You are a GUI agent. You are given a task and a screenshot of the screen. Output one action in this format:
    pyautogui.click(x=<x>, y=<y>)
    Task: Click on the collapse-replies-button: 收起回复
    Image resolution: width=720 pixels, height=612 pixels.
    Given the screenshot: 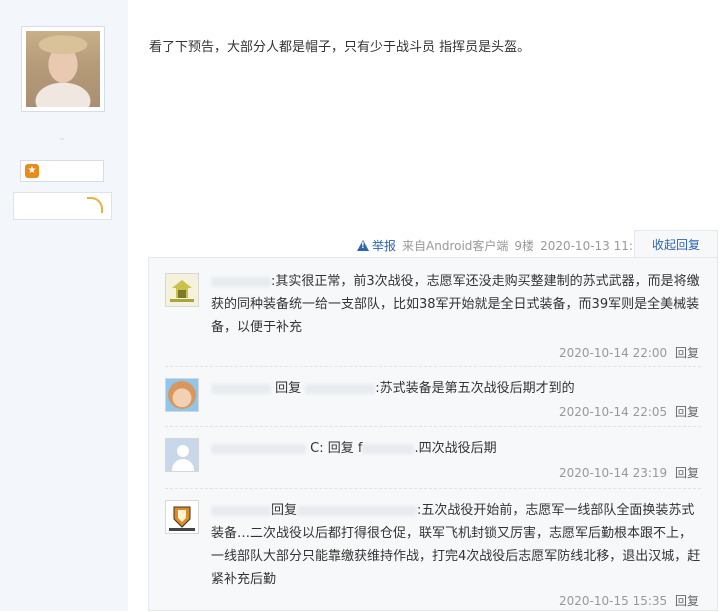 What is the action you would take?
    pyautogui.click(x=676, y=244)
    